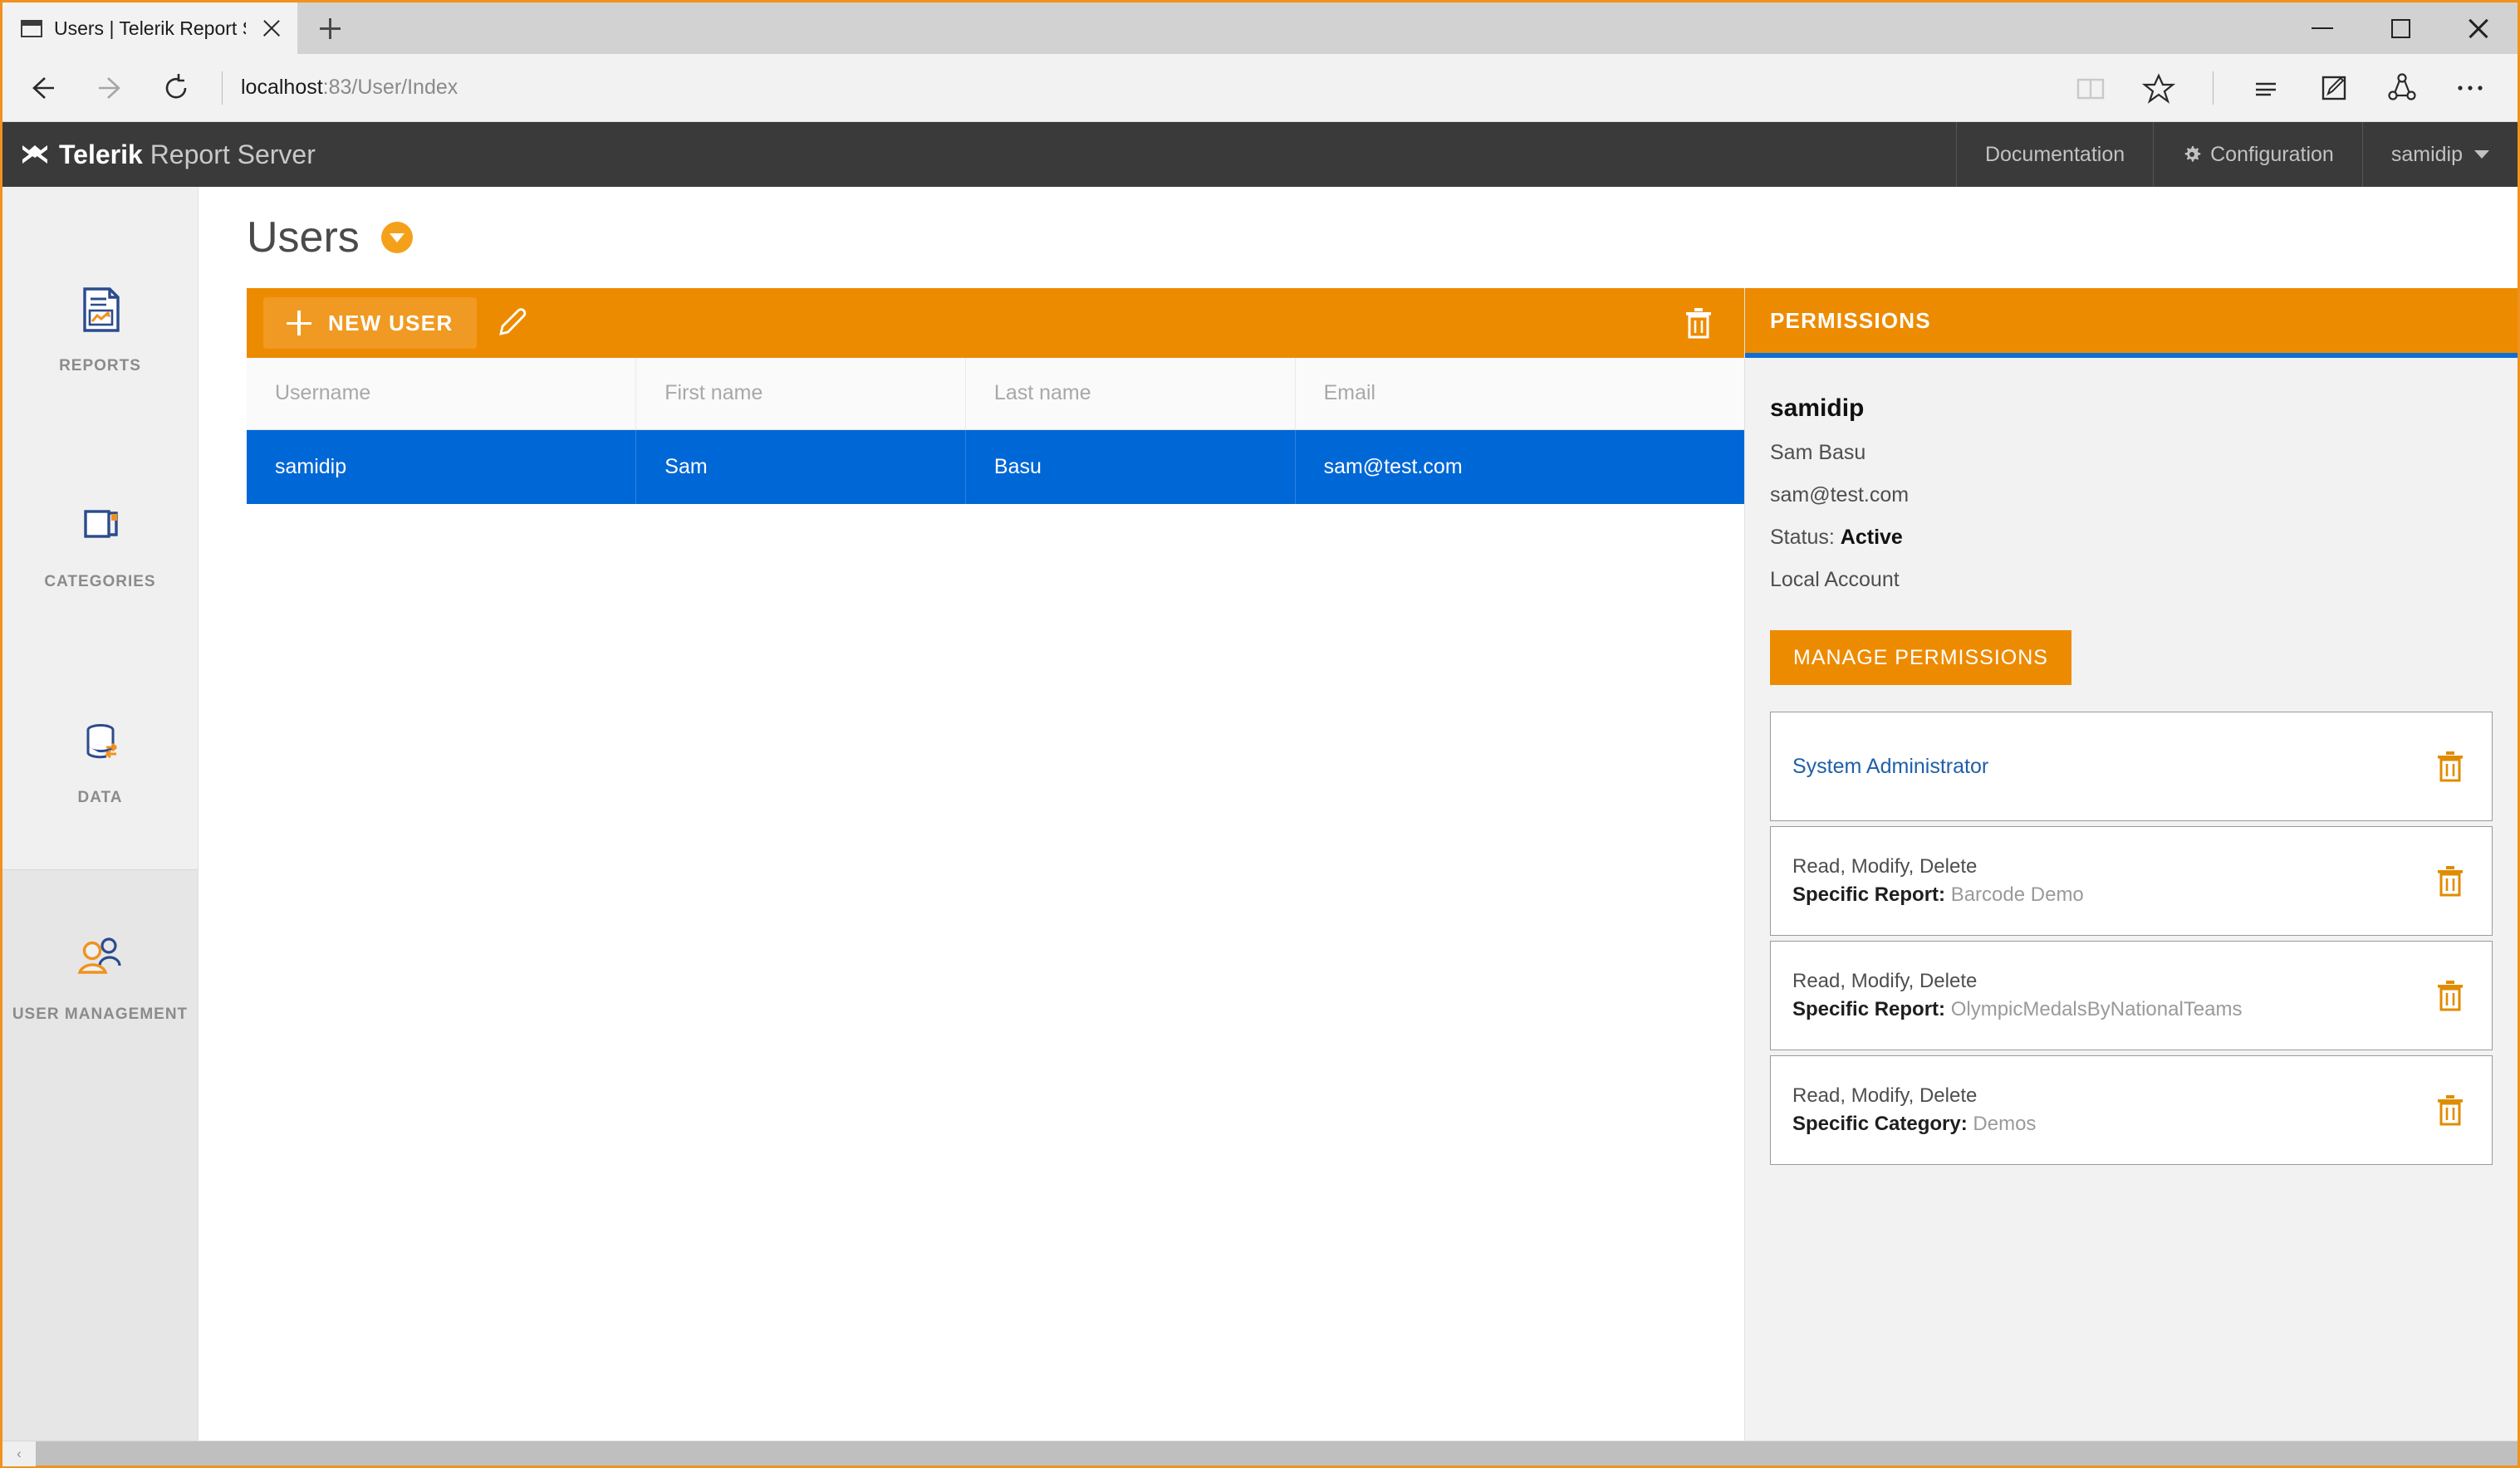 The width and height of the screenshot is (2520, 1468). What do you see at coordinates (2096, 1009) in the screenshot?
I see `permission-target-value: OlympicMedalsByNationalTeams` at bounding box center [2096, 1009].